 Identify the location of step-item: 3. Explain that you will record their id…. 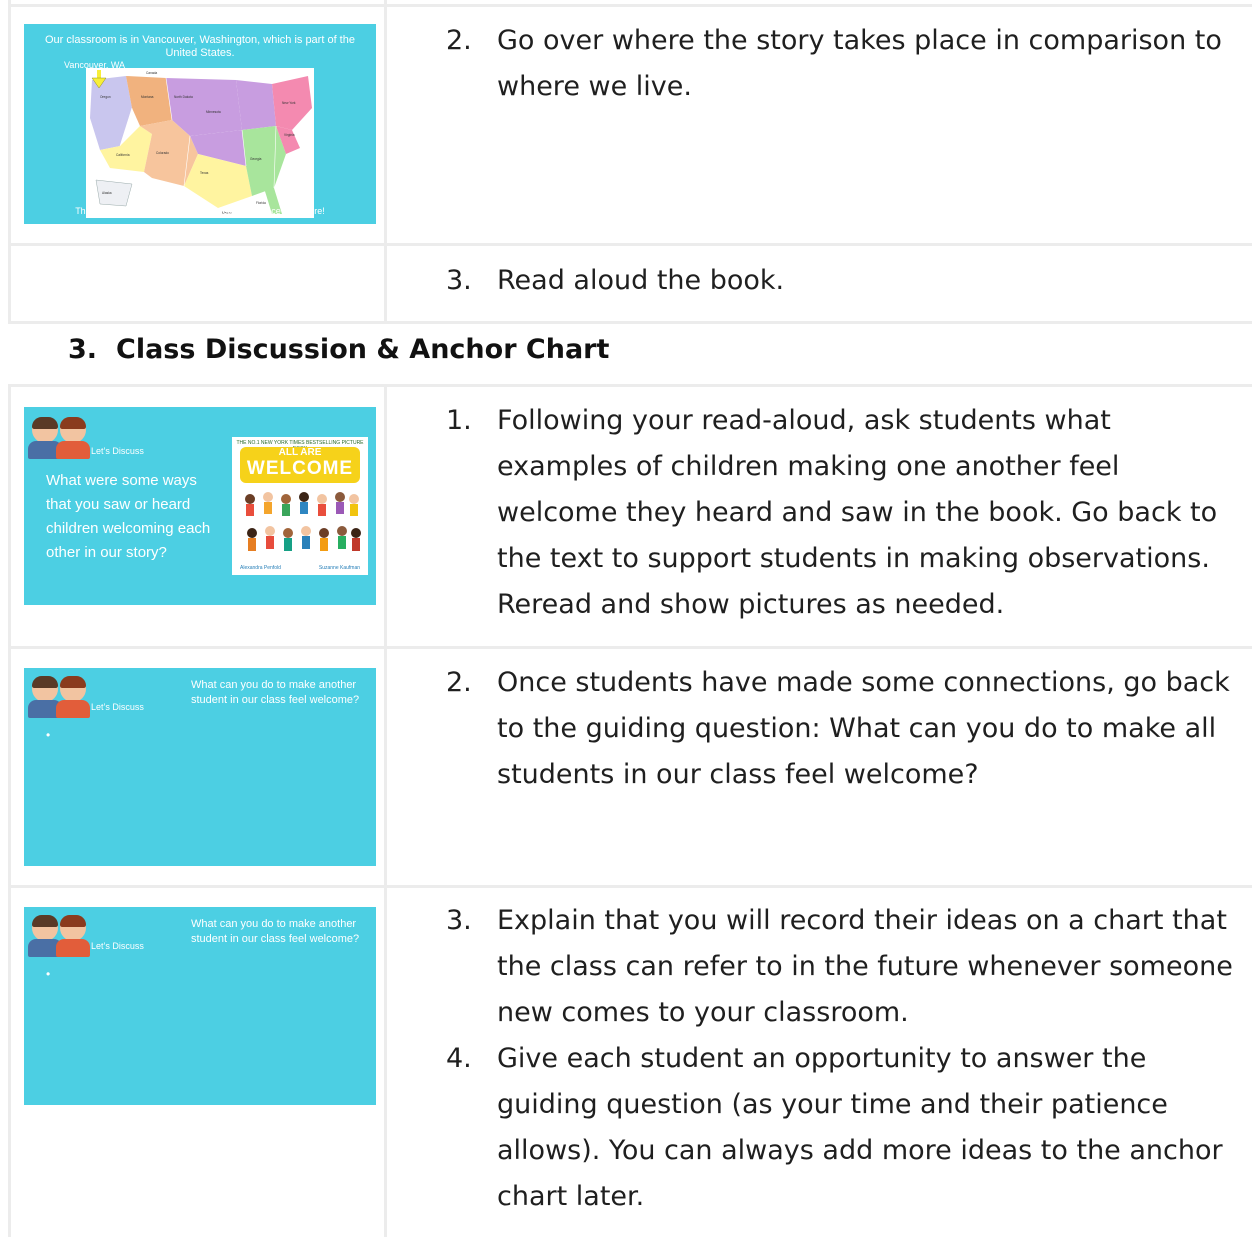
(841, 967).